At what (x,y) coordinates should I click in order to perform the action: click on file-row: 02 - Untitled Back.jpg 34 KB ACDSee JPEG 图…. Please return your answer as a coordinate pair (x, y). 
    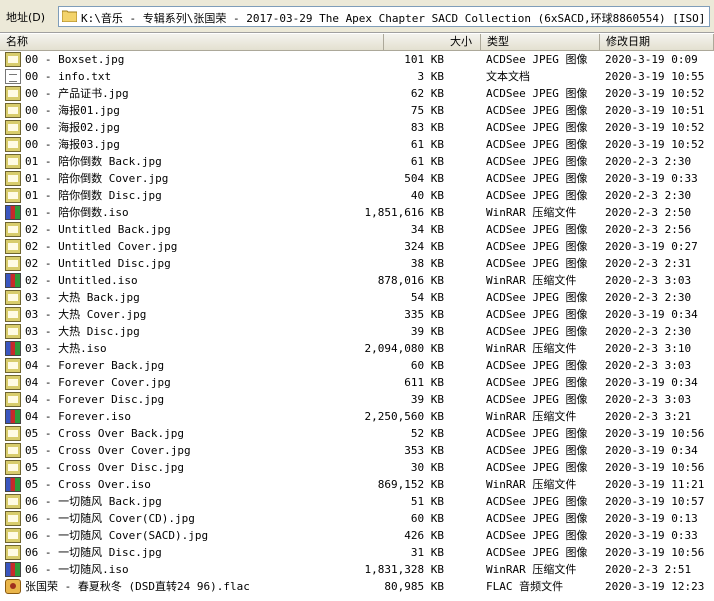
    Looking at the image, I should click on (357, 229).